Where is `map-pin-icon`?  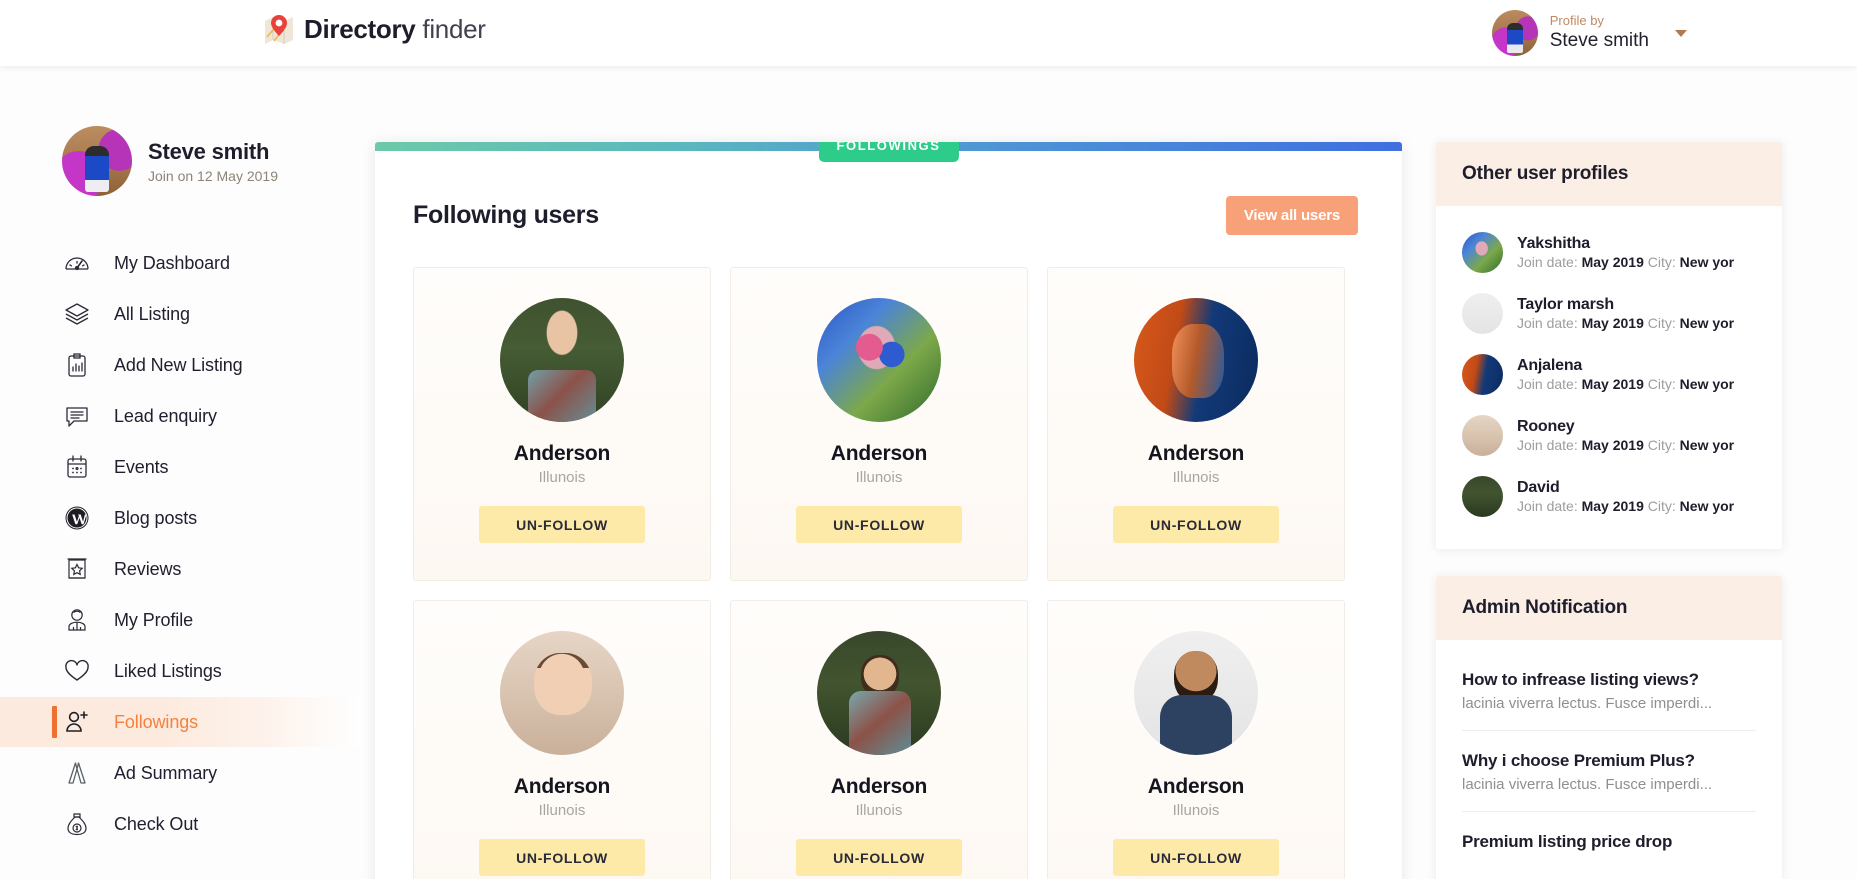
map-pin-icon is located at coordinates (279, 29).